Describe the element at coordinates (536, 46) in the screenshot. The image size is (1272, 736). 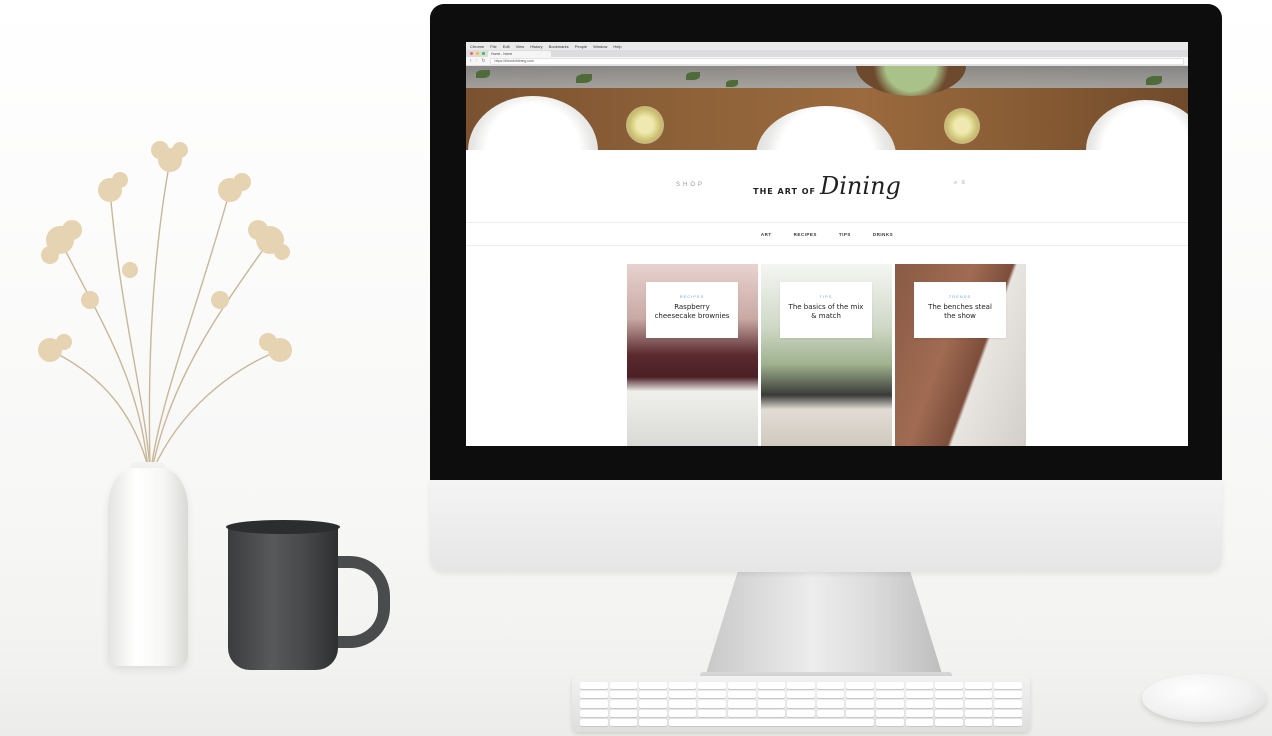
I see `menu-item: History` at that location.